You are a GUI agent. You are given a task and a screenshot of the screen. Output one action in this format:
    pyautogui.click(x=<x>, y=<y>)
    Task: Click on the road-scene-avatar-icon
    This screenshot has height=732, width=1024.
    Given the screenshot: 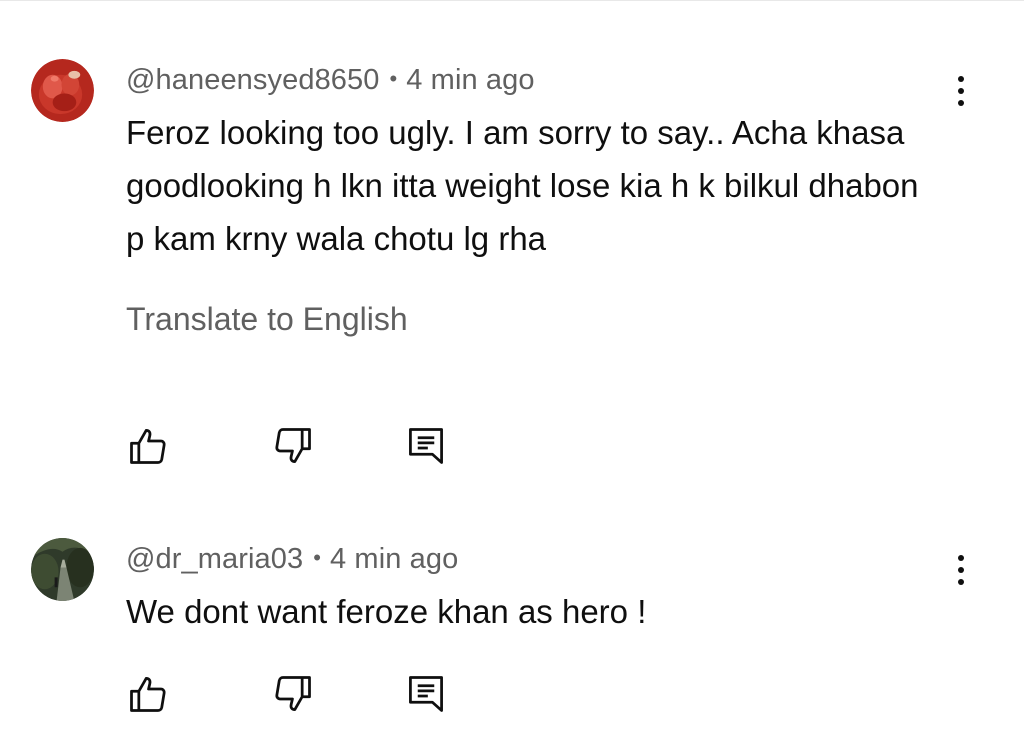 What is the action you would take?
    pyautogui.click(x=62, y=569)
    